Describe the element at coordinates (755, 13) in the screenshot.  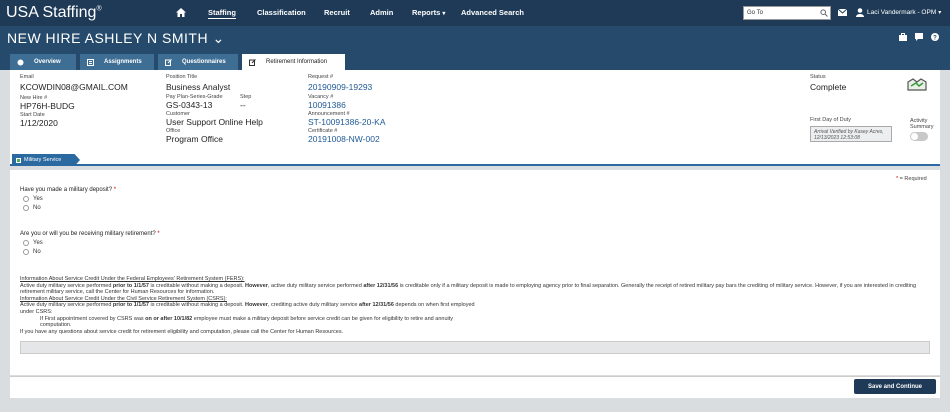
I see `goto-placeholder: Go To` at that location.